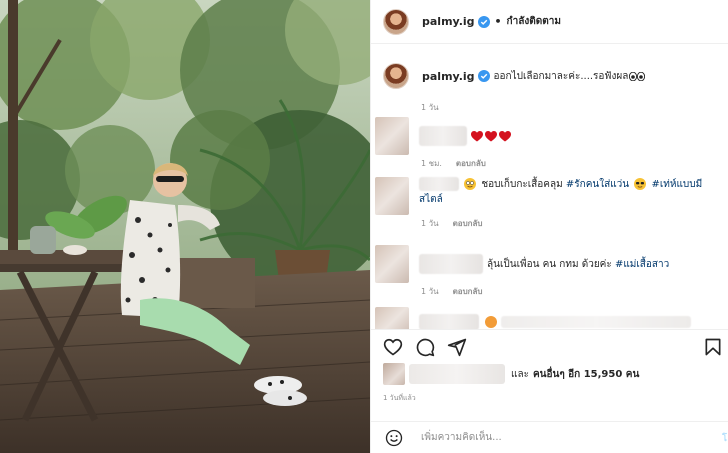 Image resolution: width=728 pixels, height=453 pixels. Describe the element at coordinates (425, 347) in the screenshot. I see `comment-icon` at that location.